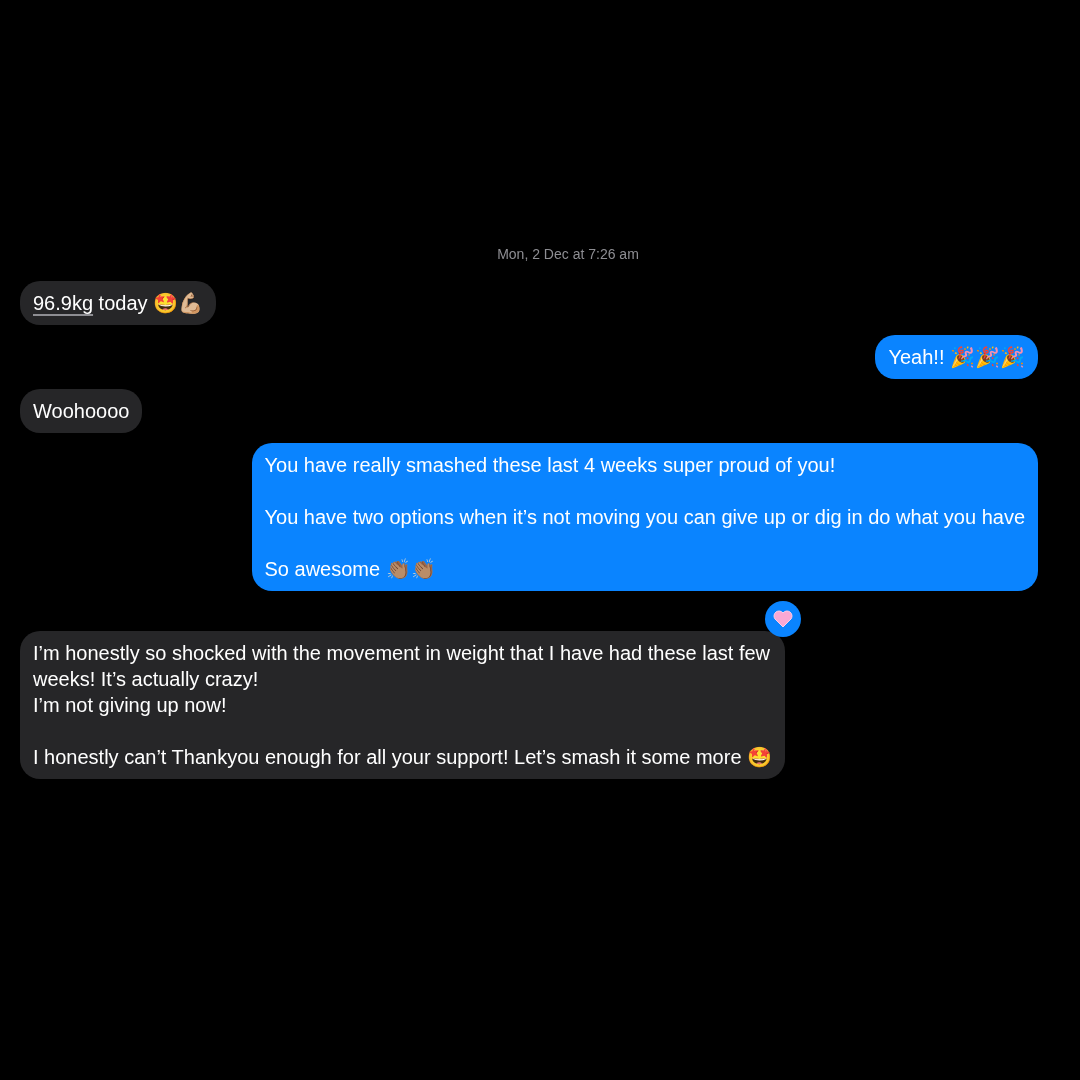 The width and height of the screenshot is (1080, 1080). What do you see at coordinates (350, 569) in the screenshot?
I see `message-text: So awesome 👏🏽👏🏽` at bounding box center [350, 569].